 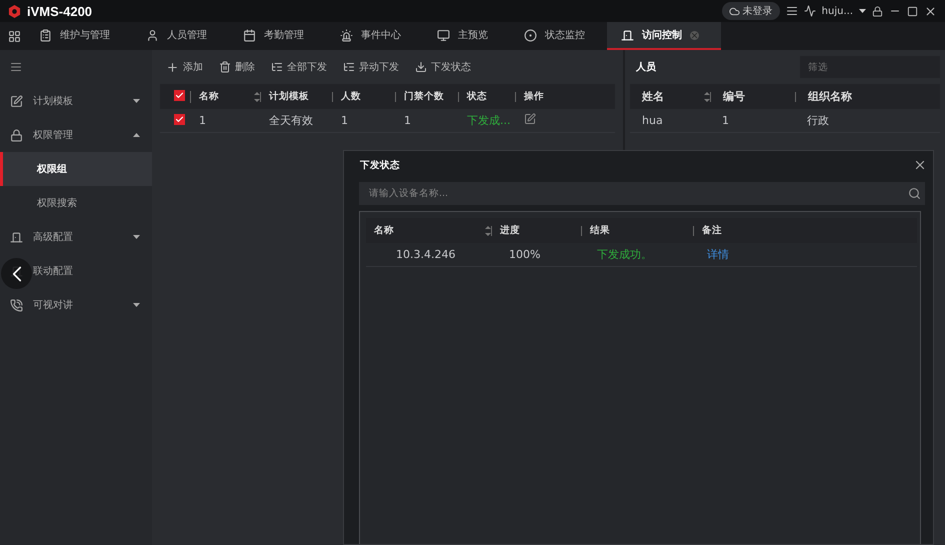 I want to click on trash-icon, so click(x=225, y=67).